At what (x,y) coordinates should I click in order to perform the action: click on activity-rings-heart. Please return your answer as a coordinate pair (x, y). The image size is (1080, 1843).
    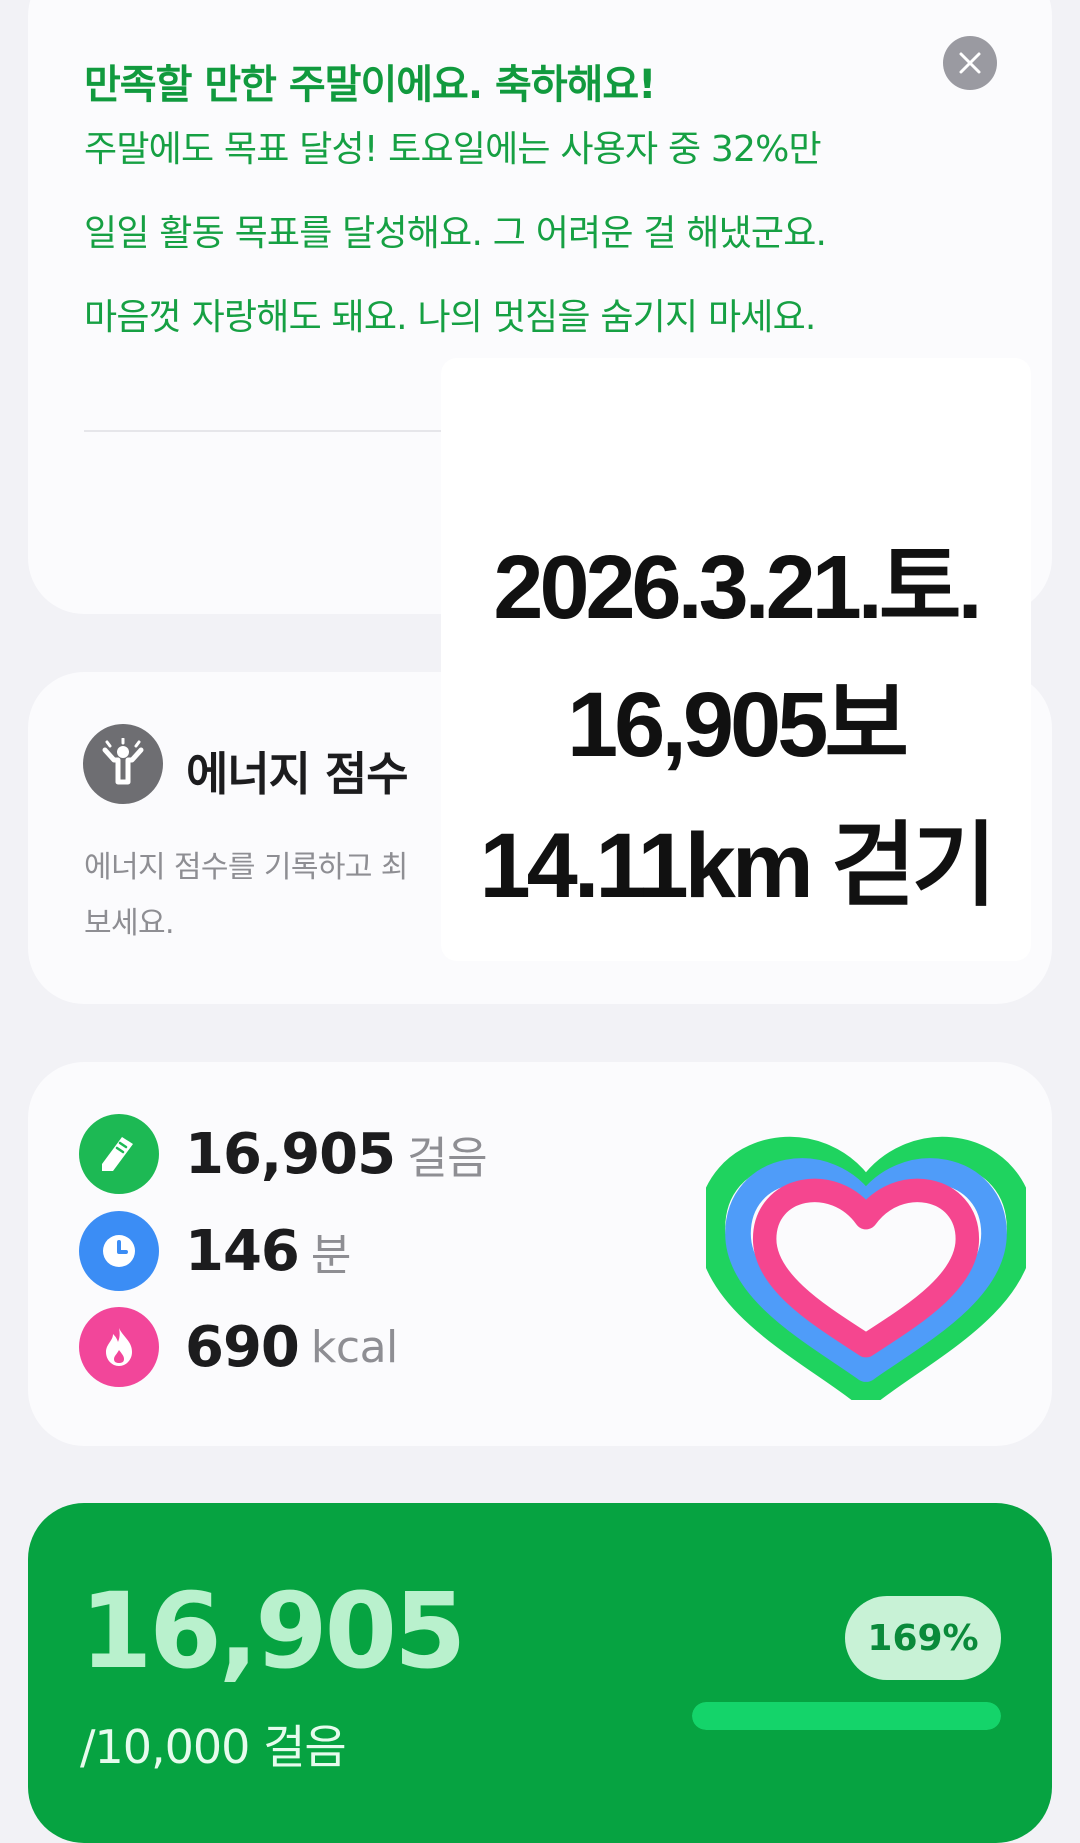
    Looking at the image, I should click on (866, 1255).